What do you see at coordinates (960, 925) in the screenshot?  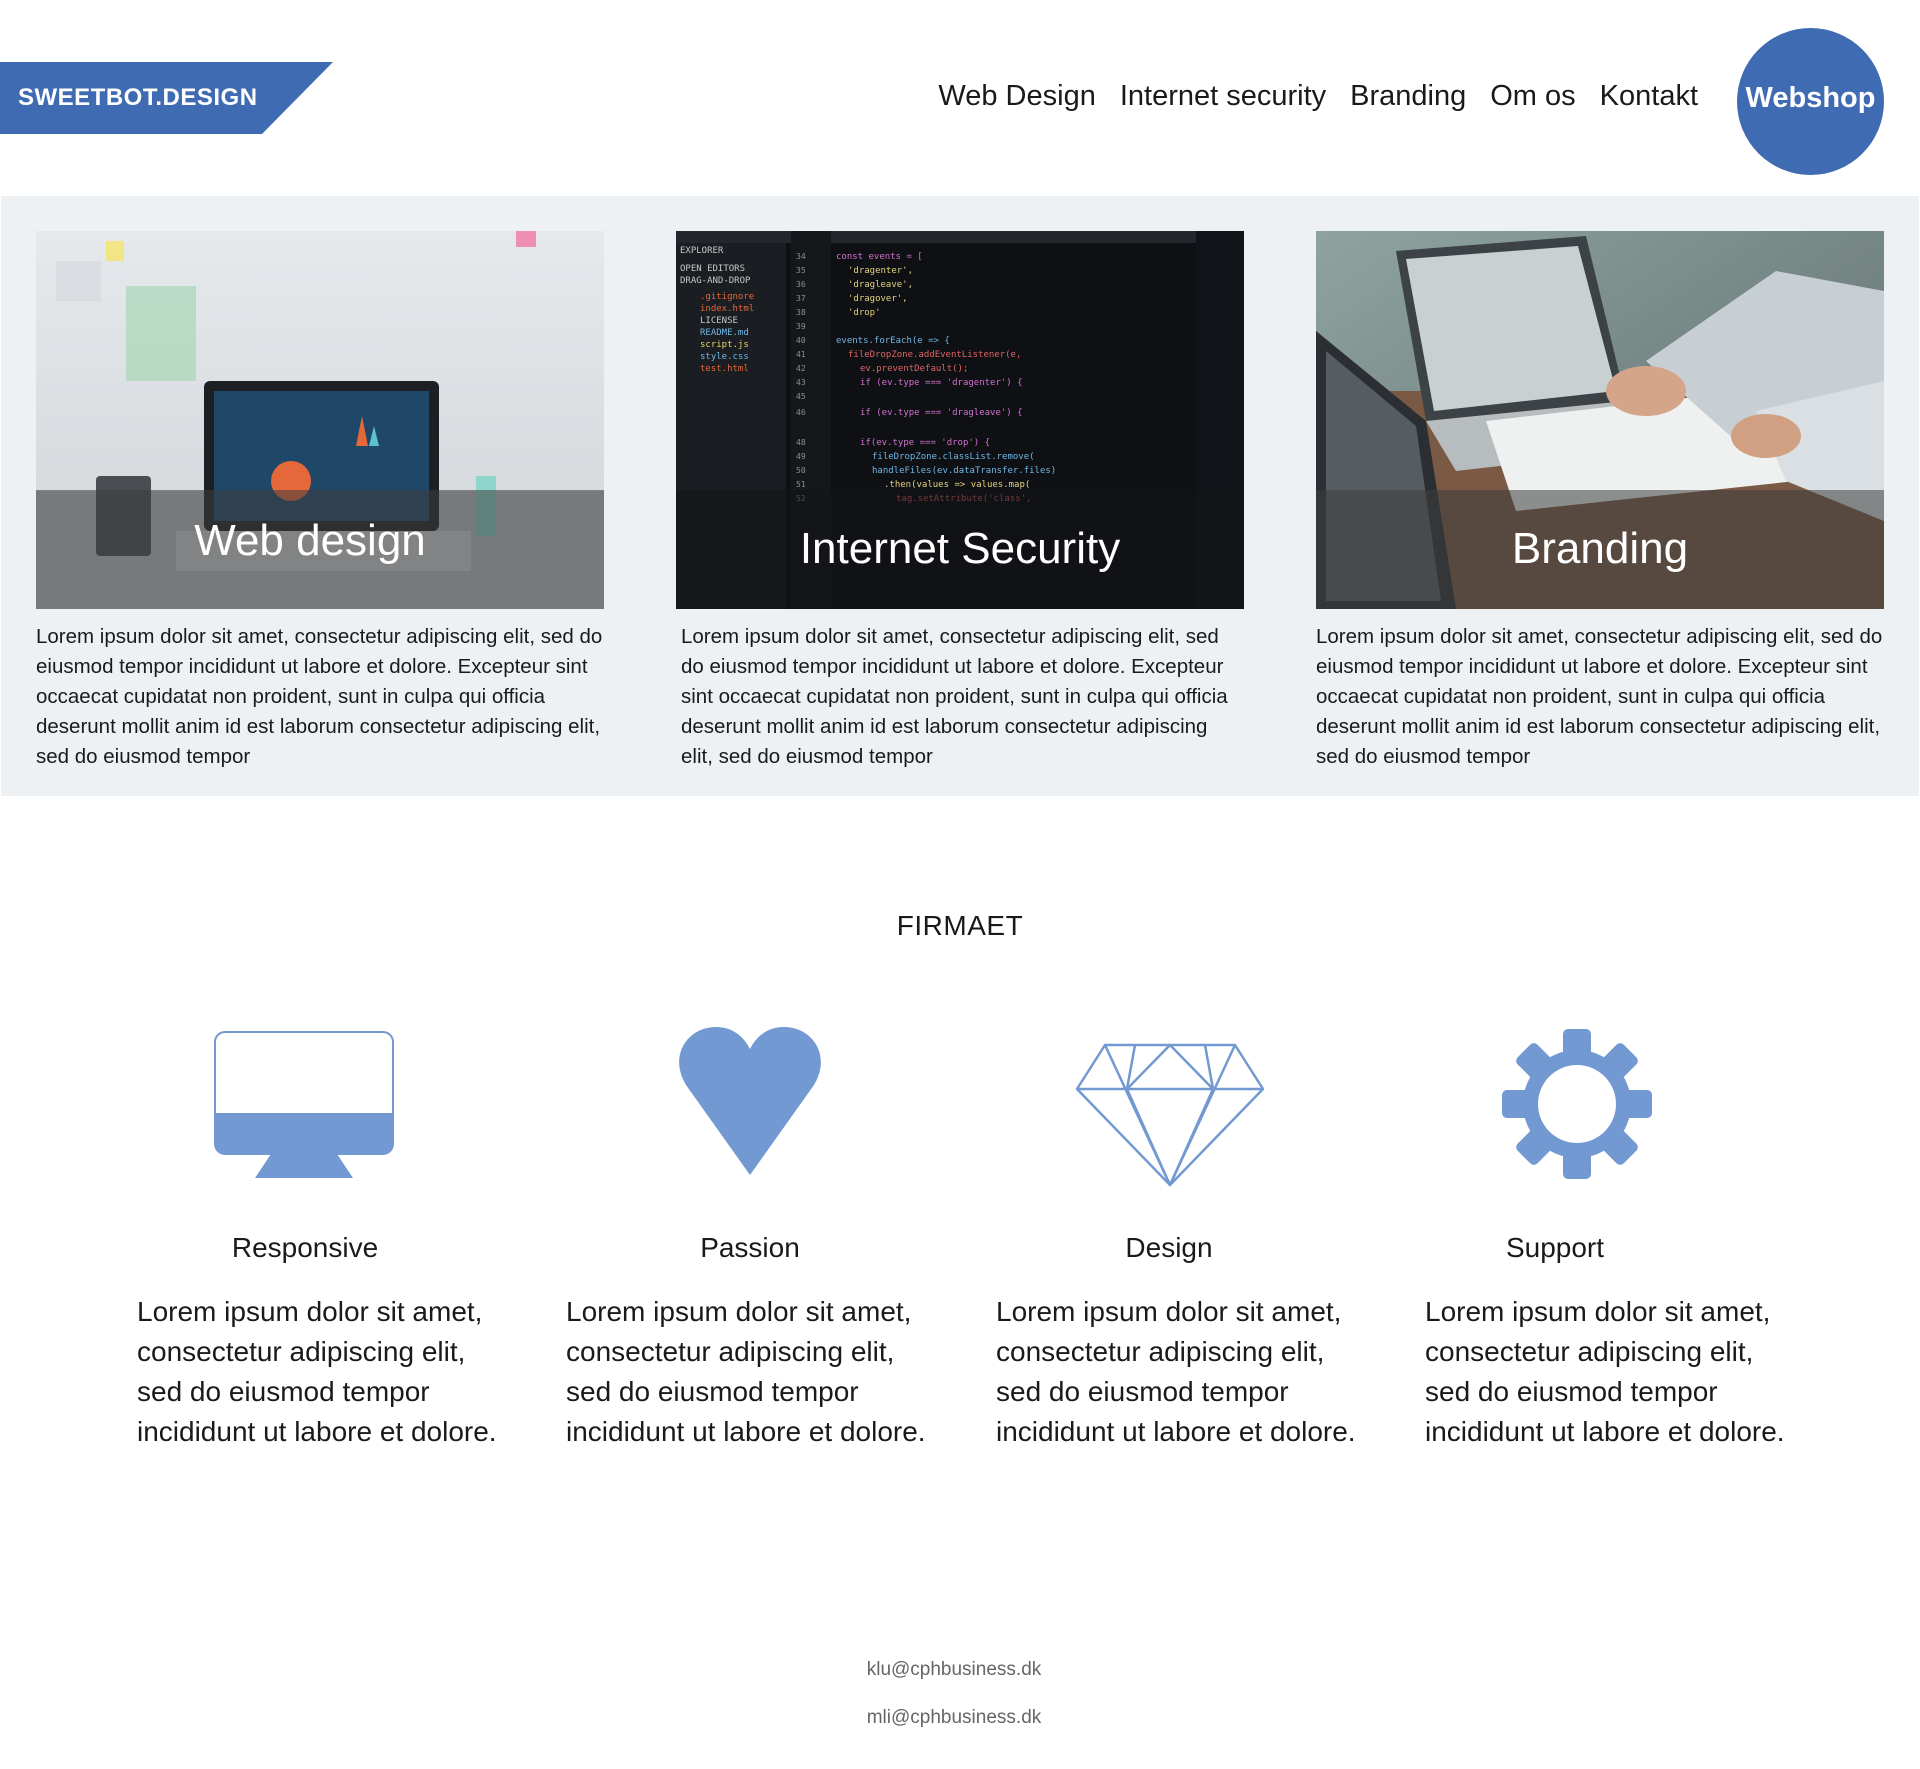 I see `firmaet-heading: FIRMAET` at bounding box center [960, 925].